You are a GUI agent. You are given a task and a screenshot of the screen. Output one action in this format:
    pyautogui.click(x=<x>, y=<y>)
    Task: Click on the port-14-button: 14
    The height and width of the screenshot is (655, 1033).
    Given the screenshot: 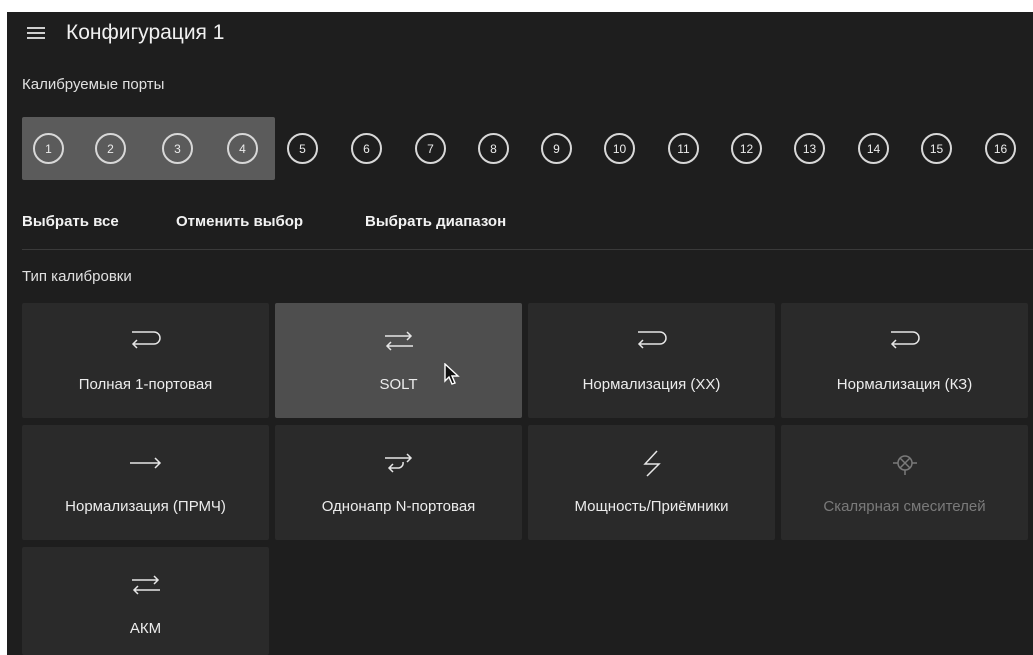 What is the action you would take?
    pyautogui.click(x=873, y=148)
    